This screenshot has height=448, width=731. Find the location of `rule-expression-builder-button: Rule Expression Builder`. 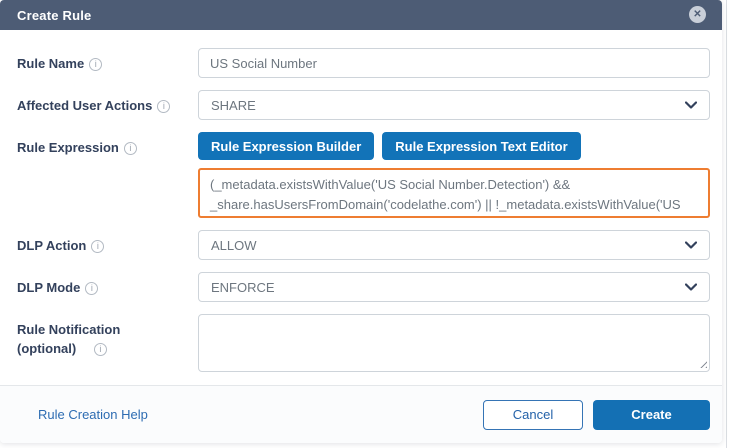

rule-expression-builder-button: Rule Expression Builder is located at coordinates (286, 146).